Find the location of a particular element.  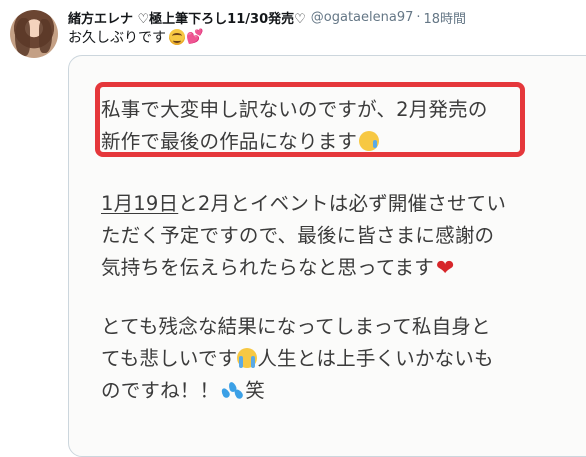

author-name: 緒方エレナ ♡極上筆下ろし11/30発売♡ is located at coordinates (187, 17).